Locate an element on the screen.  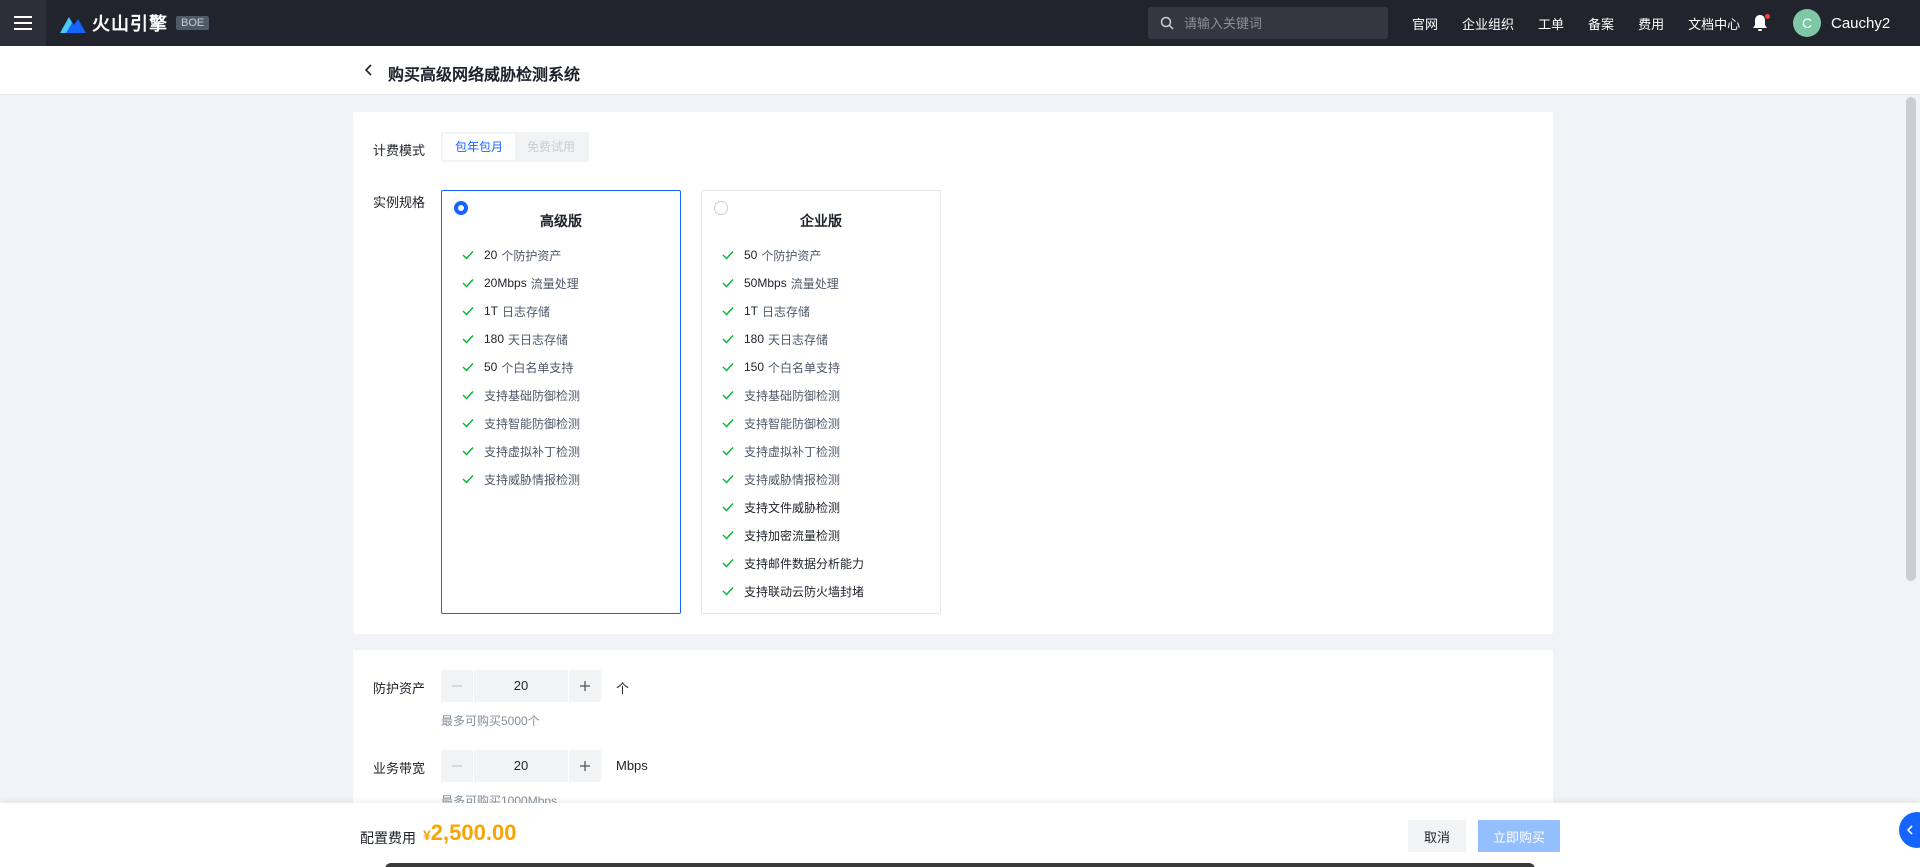
page-title: 购买高级网络威胁检测系统 is located at coordinates (484, 75).